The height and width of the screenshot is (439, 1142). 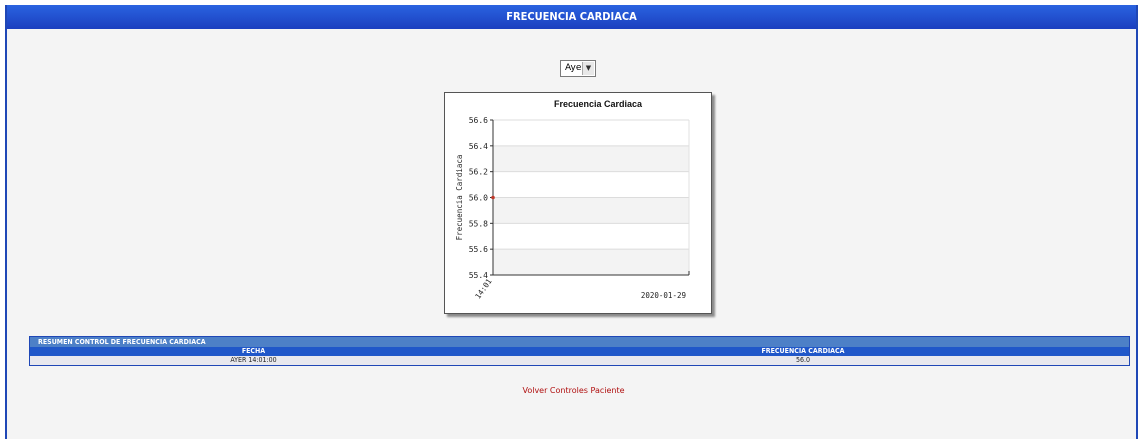 What do you see at coordinates (478, 223) in the screenshot?
I see `y-tick-label: 55.8` at bounding box center [478, 223].